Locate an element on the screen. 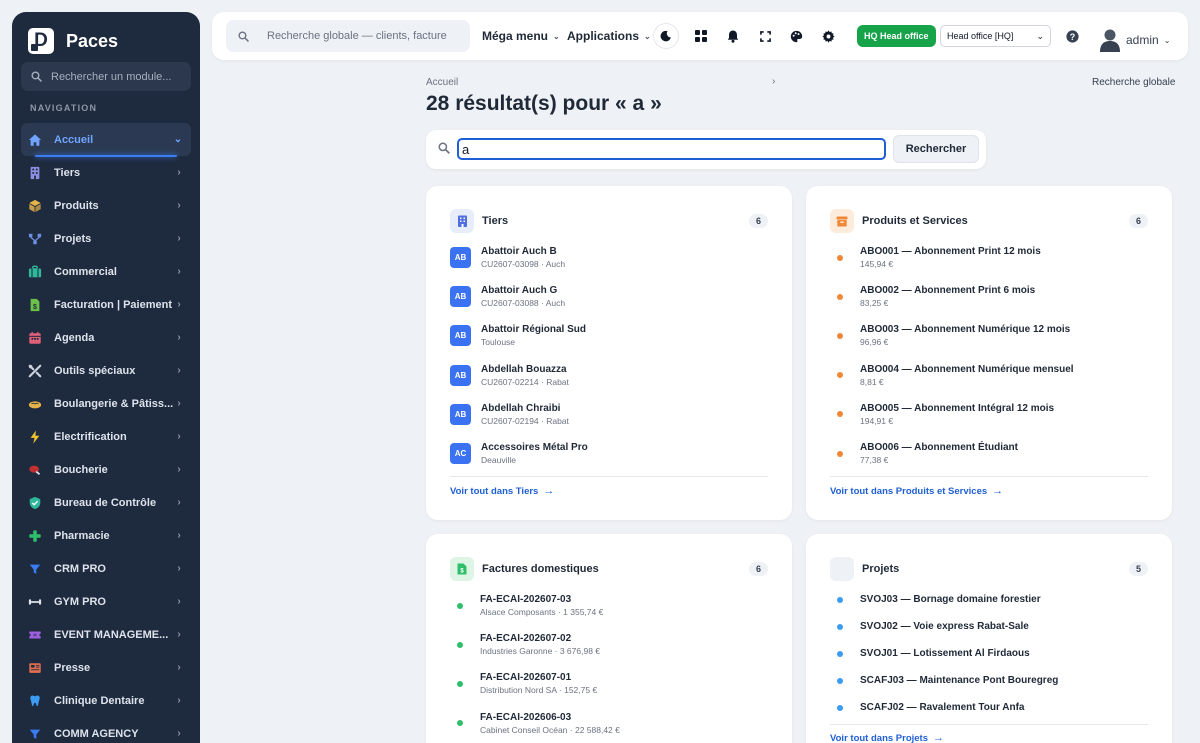 Image resolution: width=1200 pixels, height=743 pixels. invoice-icon: $ is located at coordinates (462, 569).